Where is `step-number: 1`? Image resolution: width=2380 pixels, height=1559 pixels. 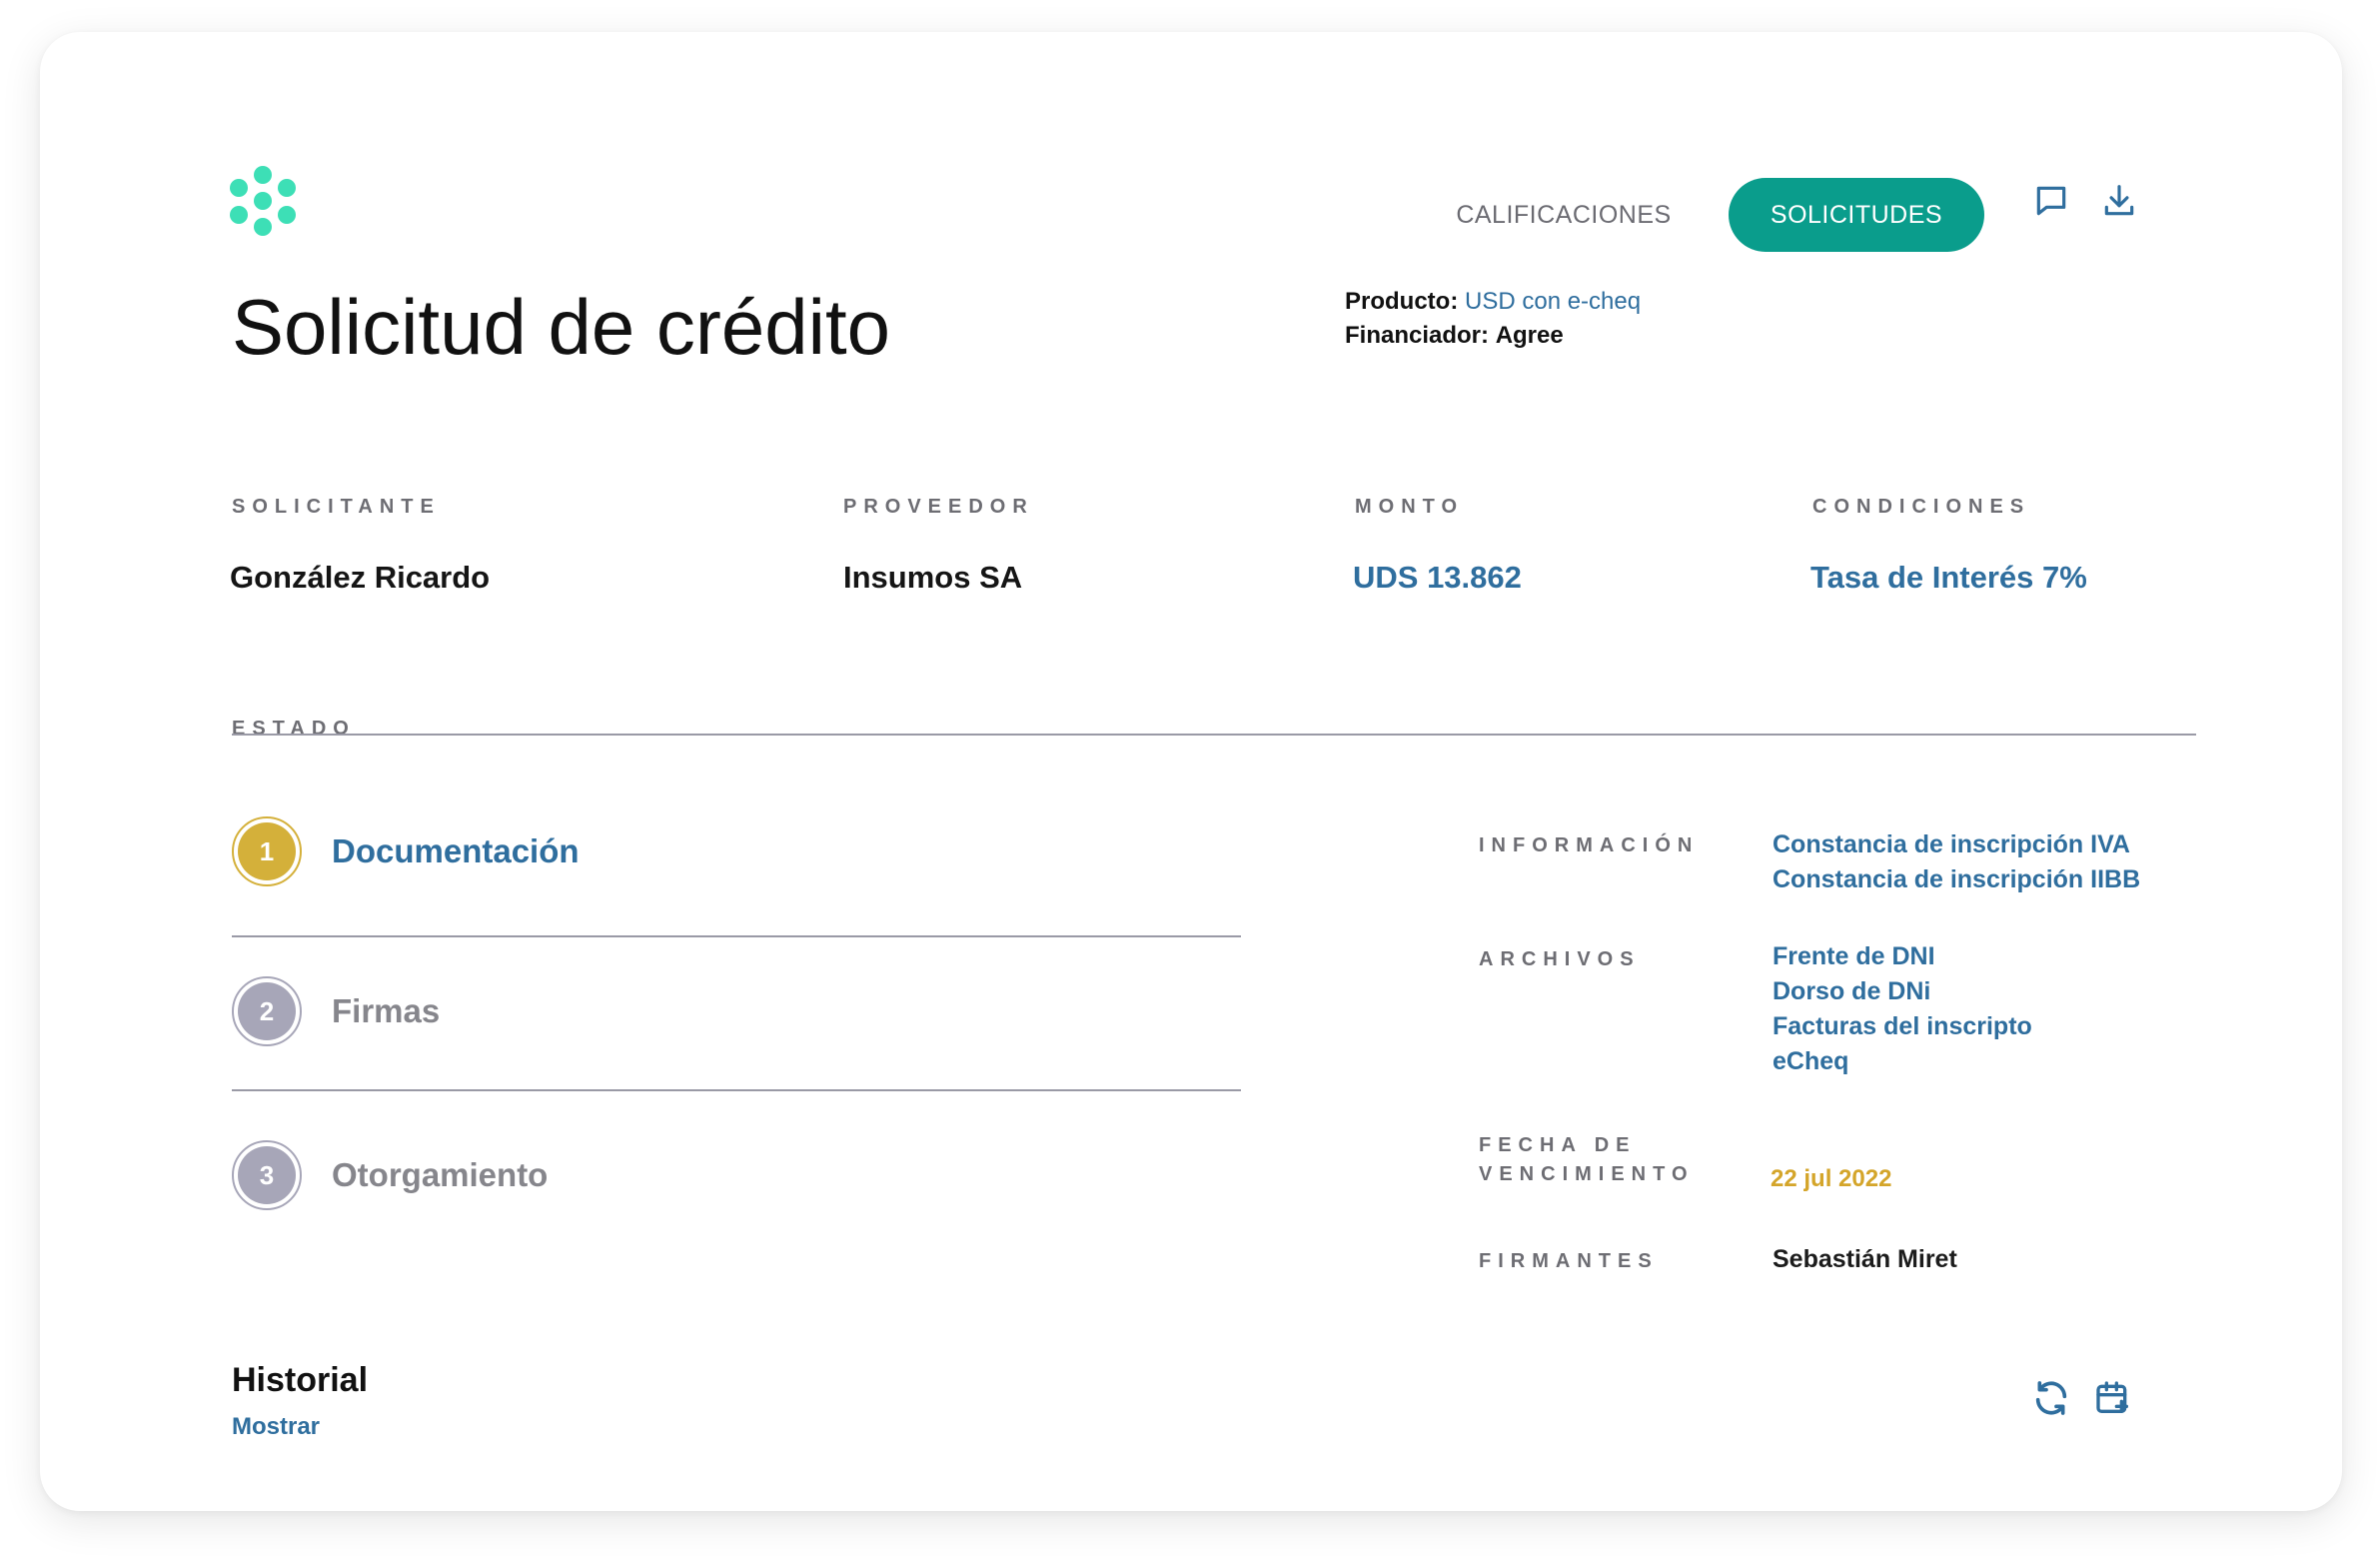
step-number: 1 is located at coordinates (267, 851).